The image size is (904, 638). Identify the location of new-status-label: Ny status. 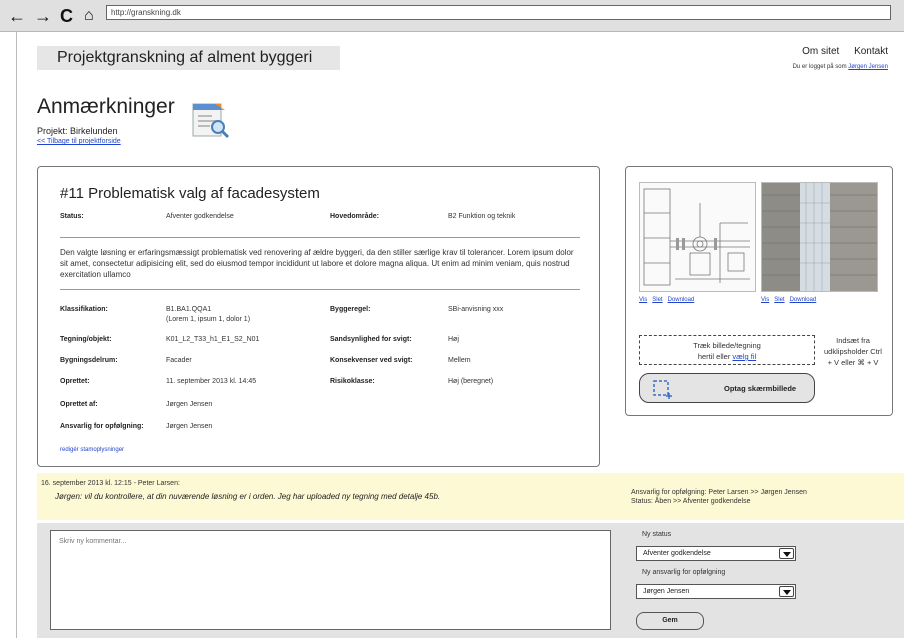
(657, 534).